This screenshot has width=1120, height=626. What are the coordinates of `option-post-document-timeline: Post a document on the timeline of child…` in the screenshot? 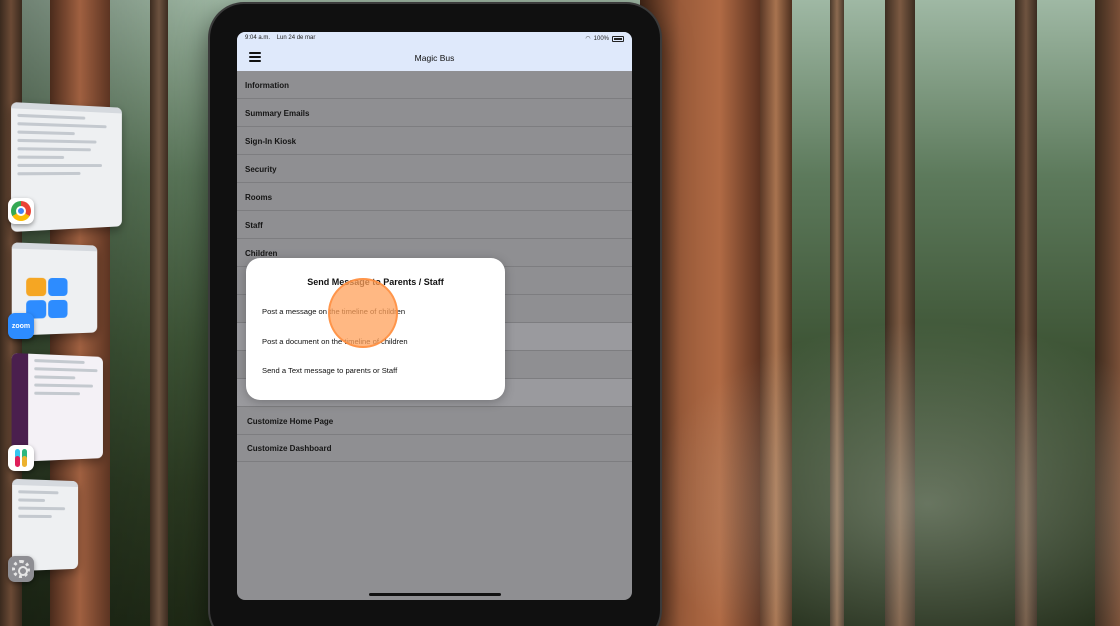 It's located at (335, 341).